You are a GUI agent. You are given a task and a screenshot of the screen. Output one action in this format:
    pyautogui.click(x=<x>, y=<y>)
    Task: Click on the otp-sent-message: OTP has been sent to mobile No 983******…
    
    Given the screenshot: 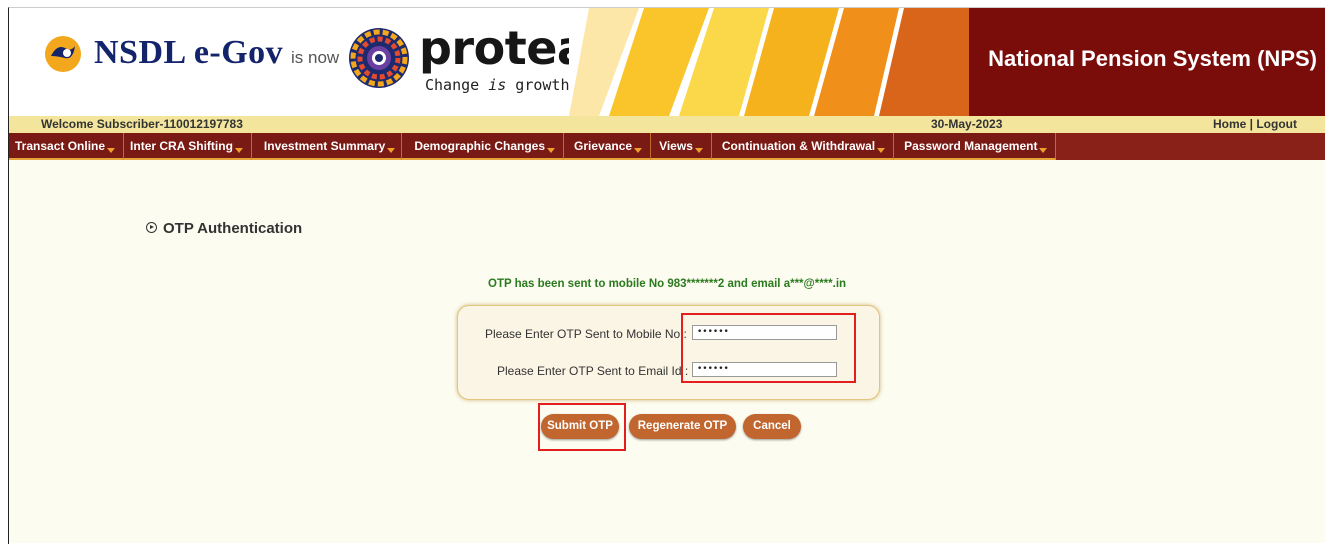 What is the action you would take?
    pyautogui.click(x=667, y=284)
    